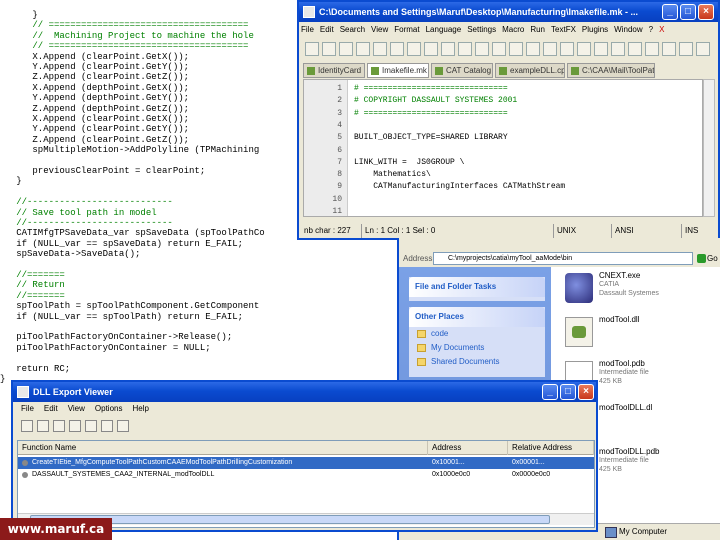  I want to click on dll-close-button: ×, so click(586, 392).